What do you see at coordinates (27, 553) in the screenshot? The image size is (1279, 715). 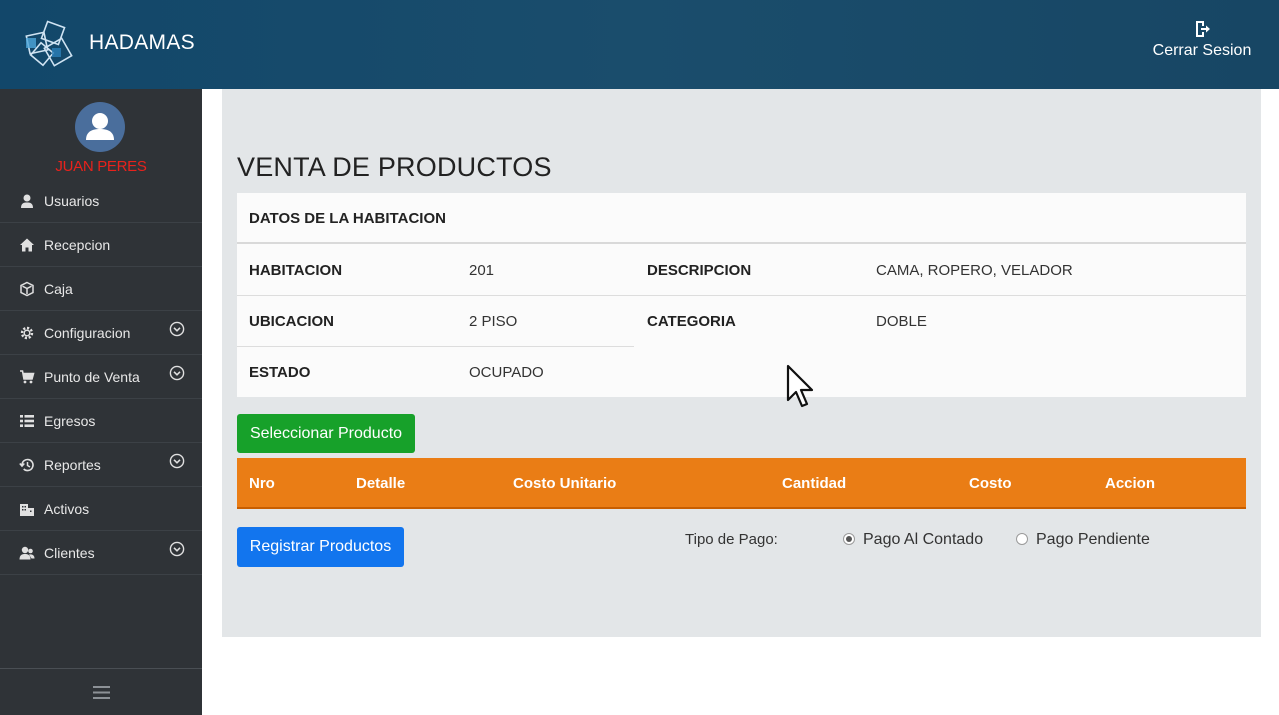 I see `clients-icon` at bounding box center [27, 553].